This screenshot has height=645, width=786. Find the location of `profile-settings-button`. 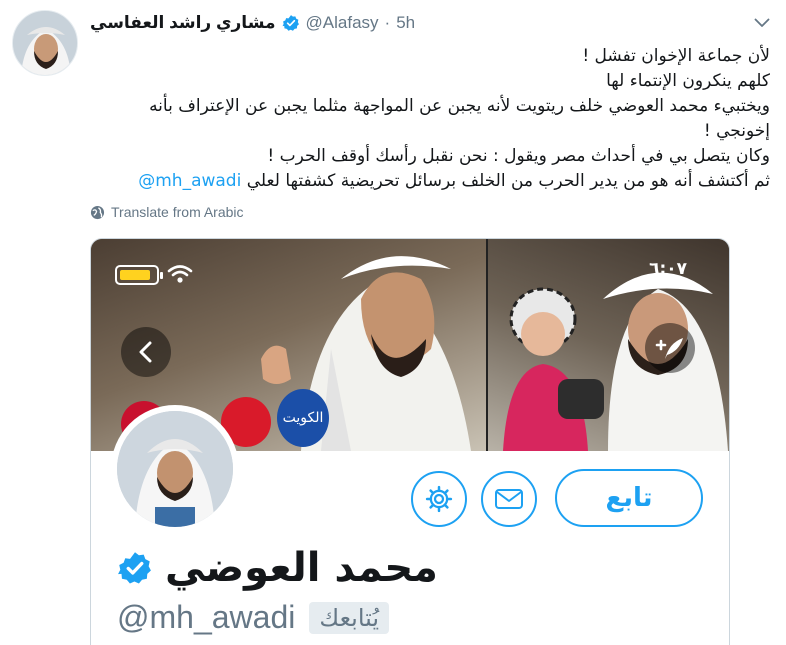

profile-settings-button is located at coordinates (439, 499).